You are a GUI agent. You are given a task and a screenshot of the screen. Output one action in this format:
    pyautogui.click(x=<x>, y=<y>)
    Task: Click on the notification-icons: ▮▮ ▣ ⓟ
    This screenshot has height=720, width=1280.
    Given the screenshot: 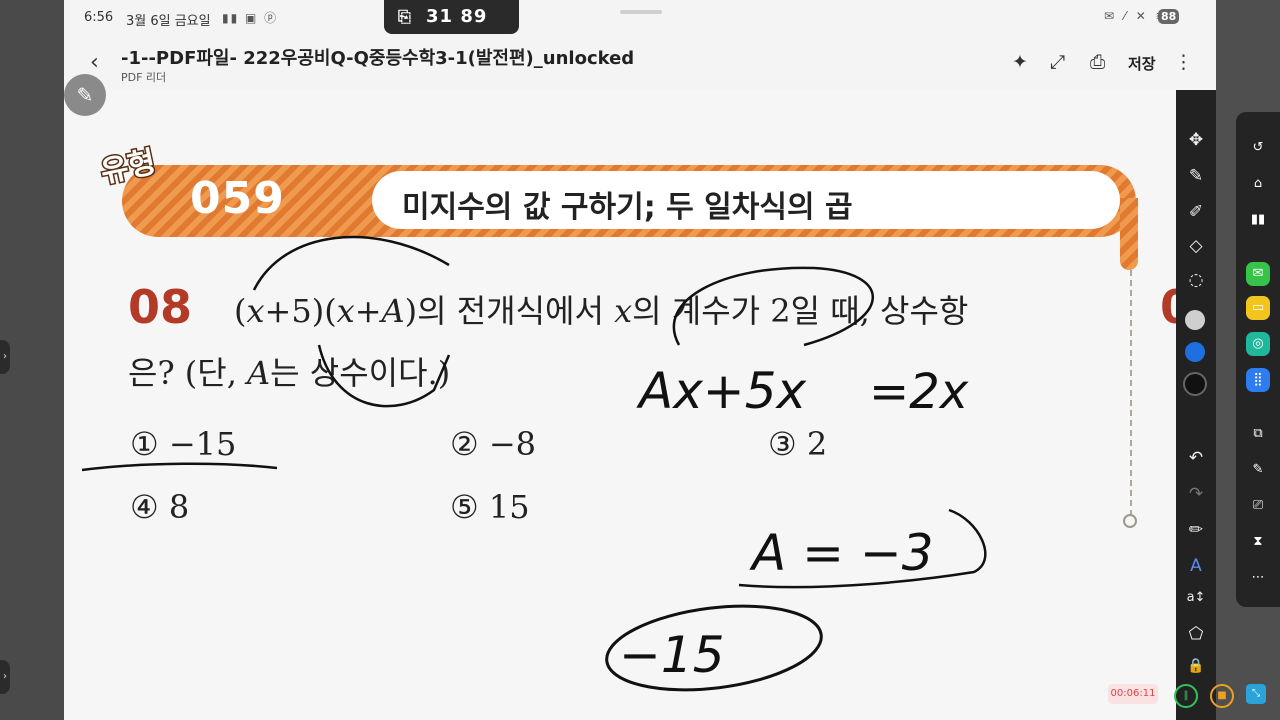 What is the action you would take?
    pyautogui.click(x=250, y=18)
    